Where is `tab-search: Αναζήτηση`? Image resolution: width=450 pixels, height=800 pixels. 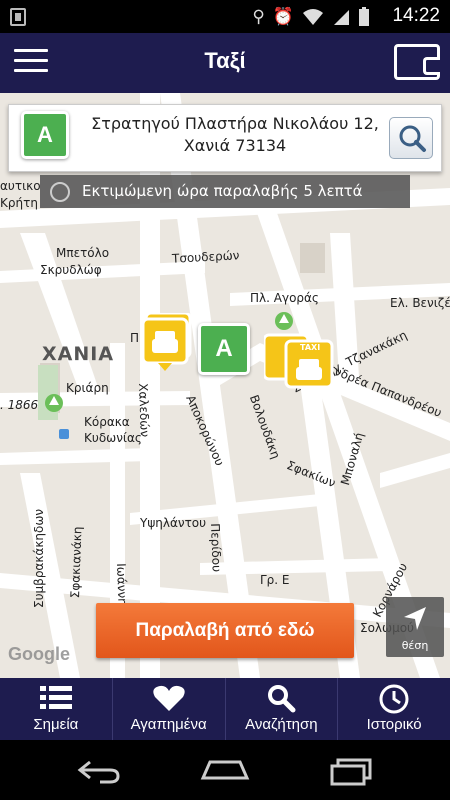
tab-search: Αναζήτηση is located at coordinates (282, 709).